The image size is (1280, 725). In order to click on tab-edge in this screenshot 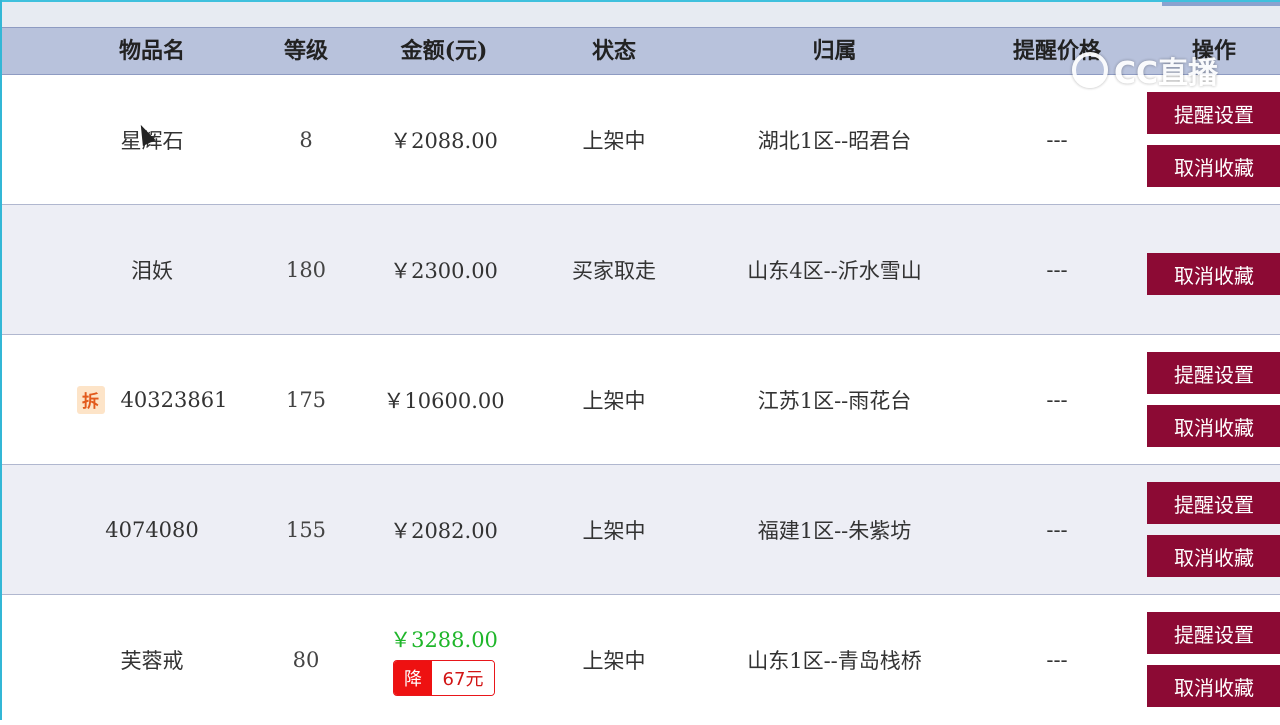, I will do `click(1221, 4)`.